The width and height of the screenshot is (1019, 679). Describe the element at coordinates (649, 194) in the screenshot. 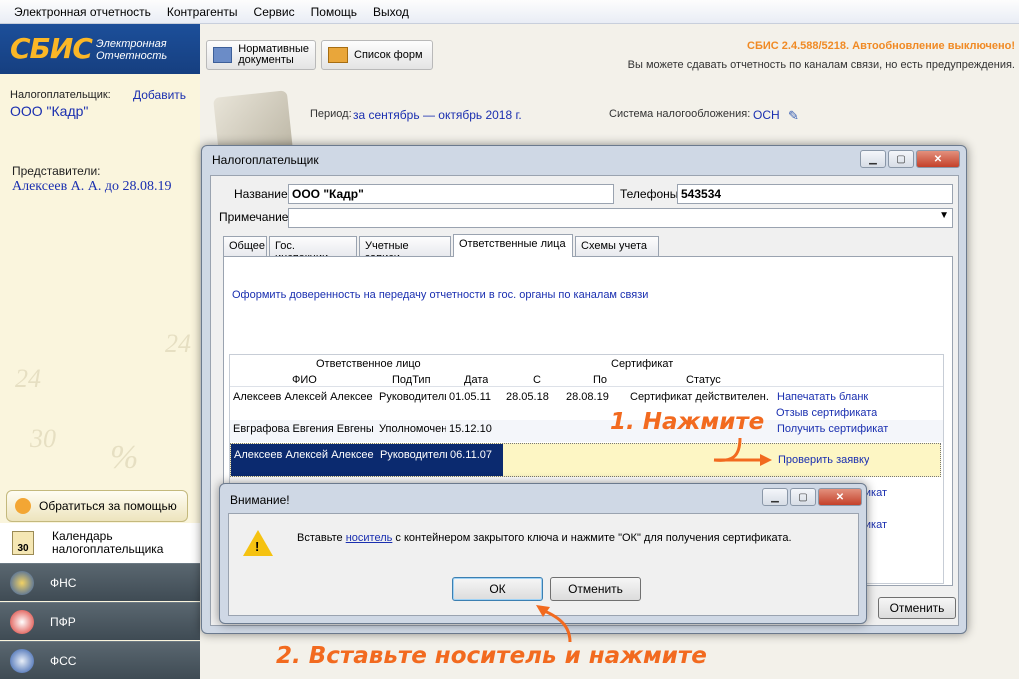

I see `phones-label: Телефоны` at that location.